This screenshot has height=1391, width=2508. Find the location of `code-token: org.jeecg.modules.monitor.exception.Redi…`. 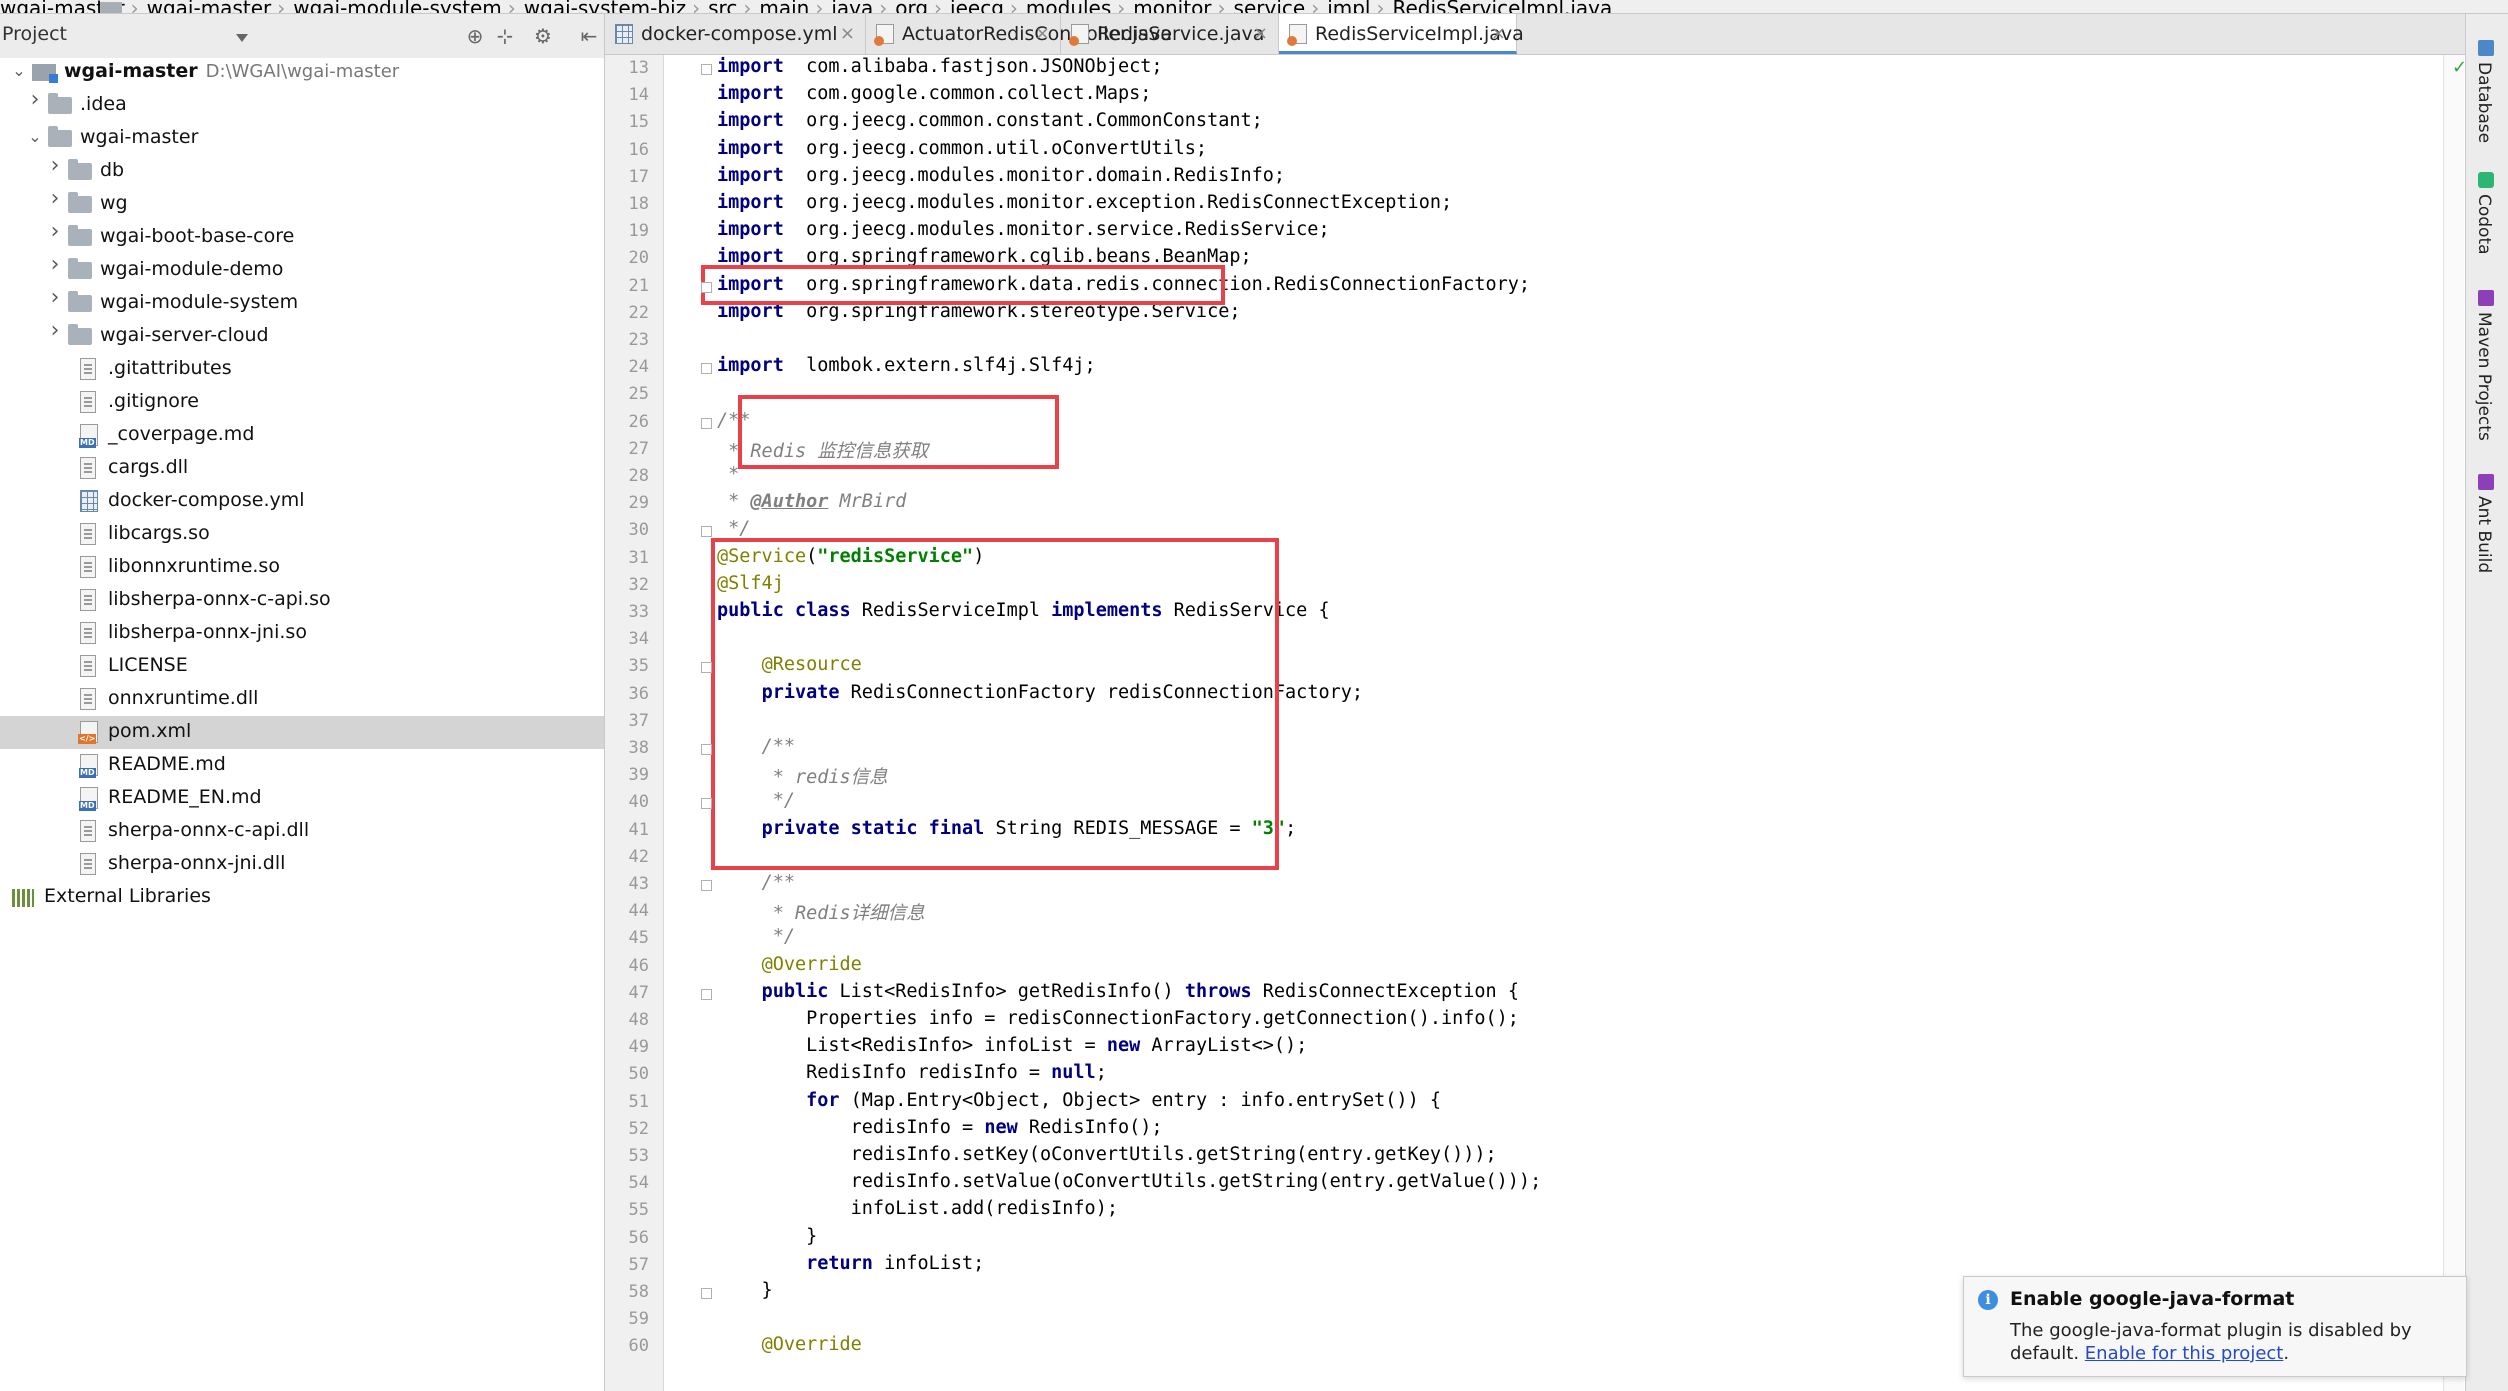

code-token: org.jeecg.modules.monitor.exception.Redi… is located at coordinates (1118, 202).